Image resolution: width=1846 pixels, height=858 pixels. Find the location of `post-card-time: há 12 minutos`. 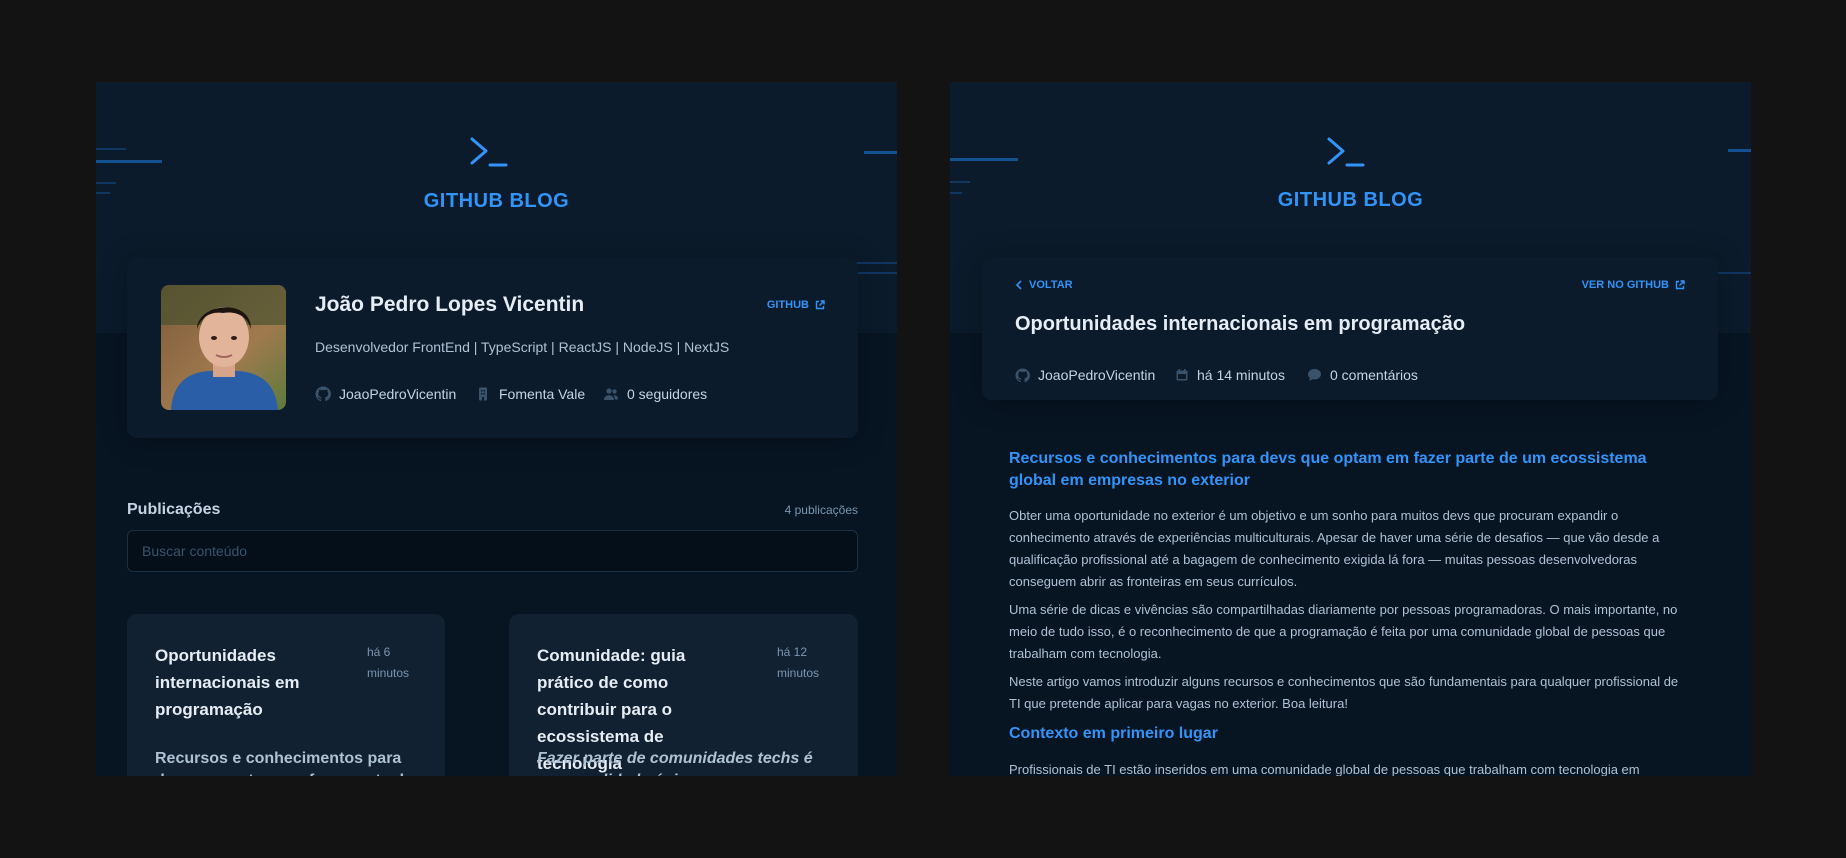

post-card-time: há 12 minutos is located at coordinates (798, 662).